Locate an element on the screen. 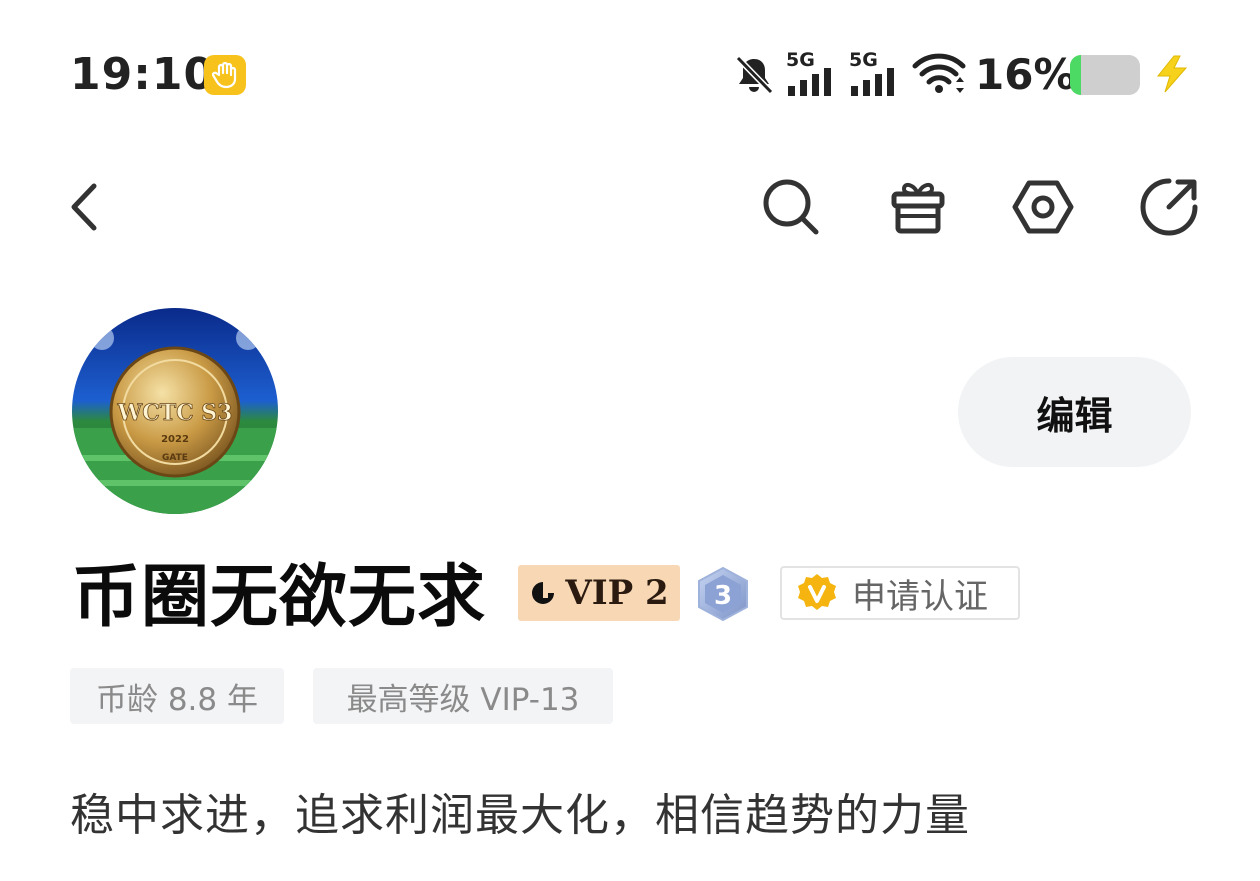  gate-logo-icon is located at coordinates (543, 593).